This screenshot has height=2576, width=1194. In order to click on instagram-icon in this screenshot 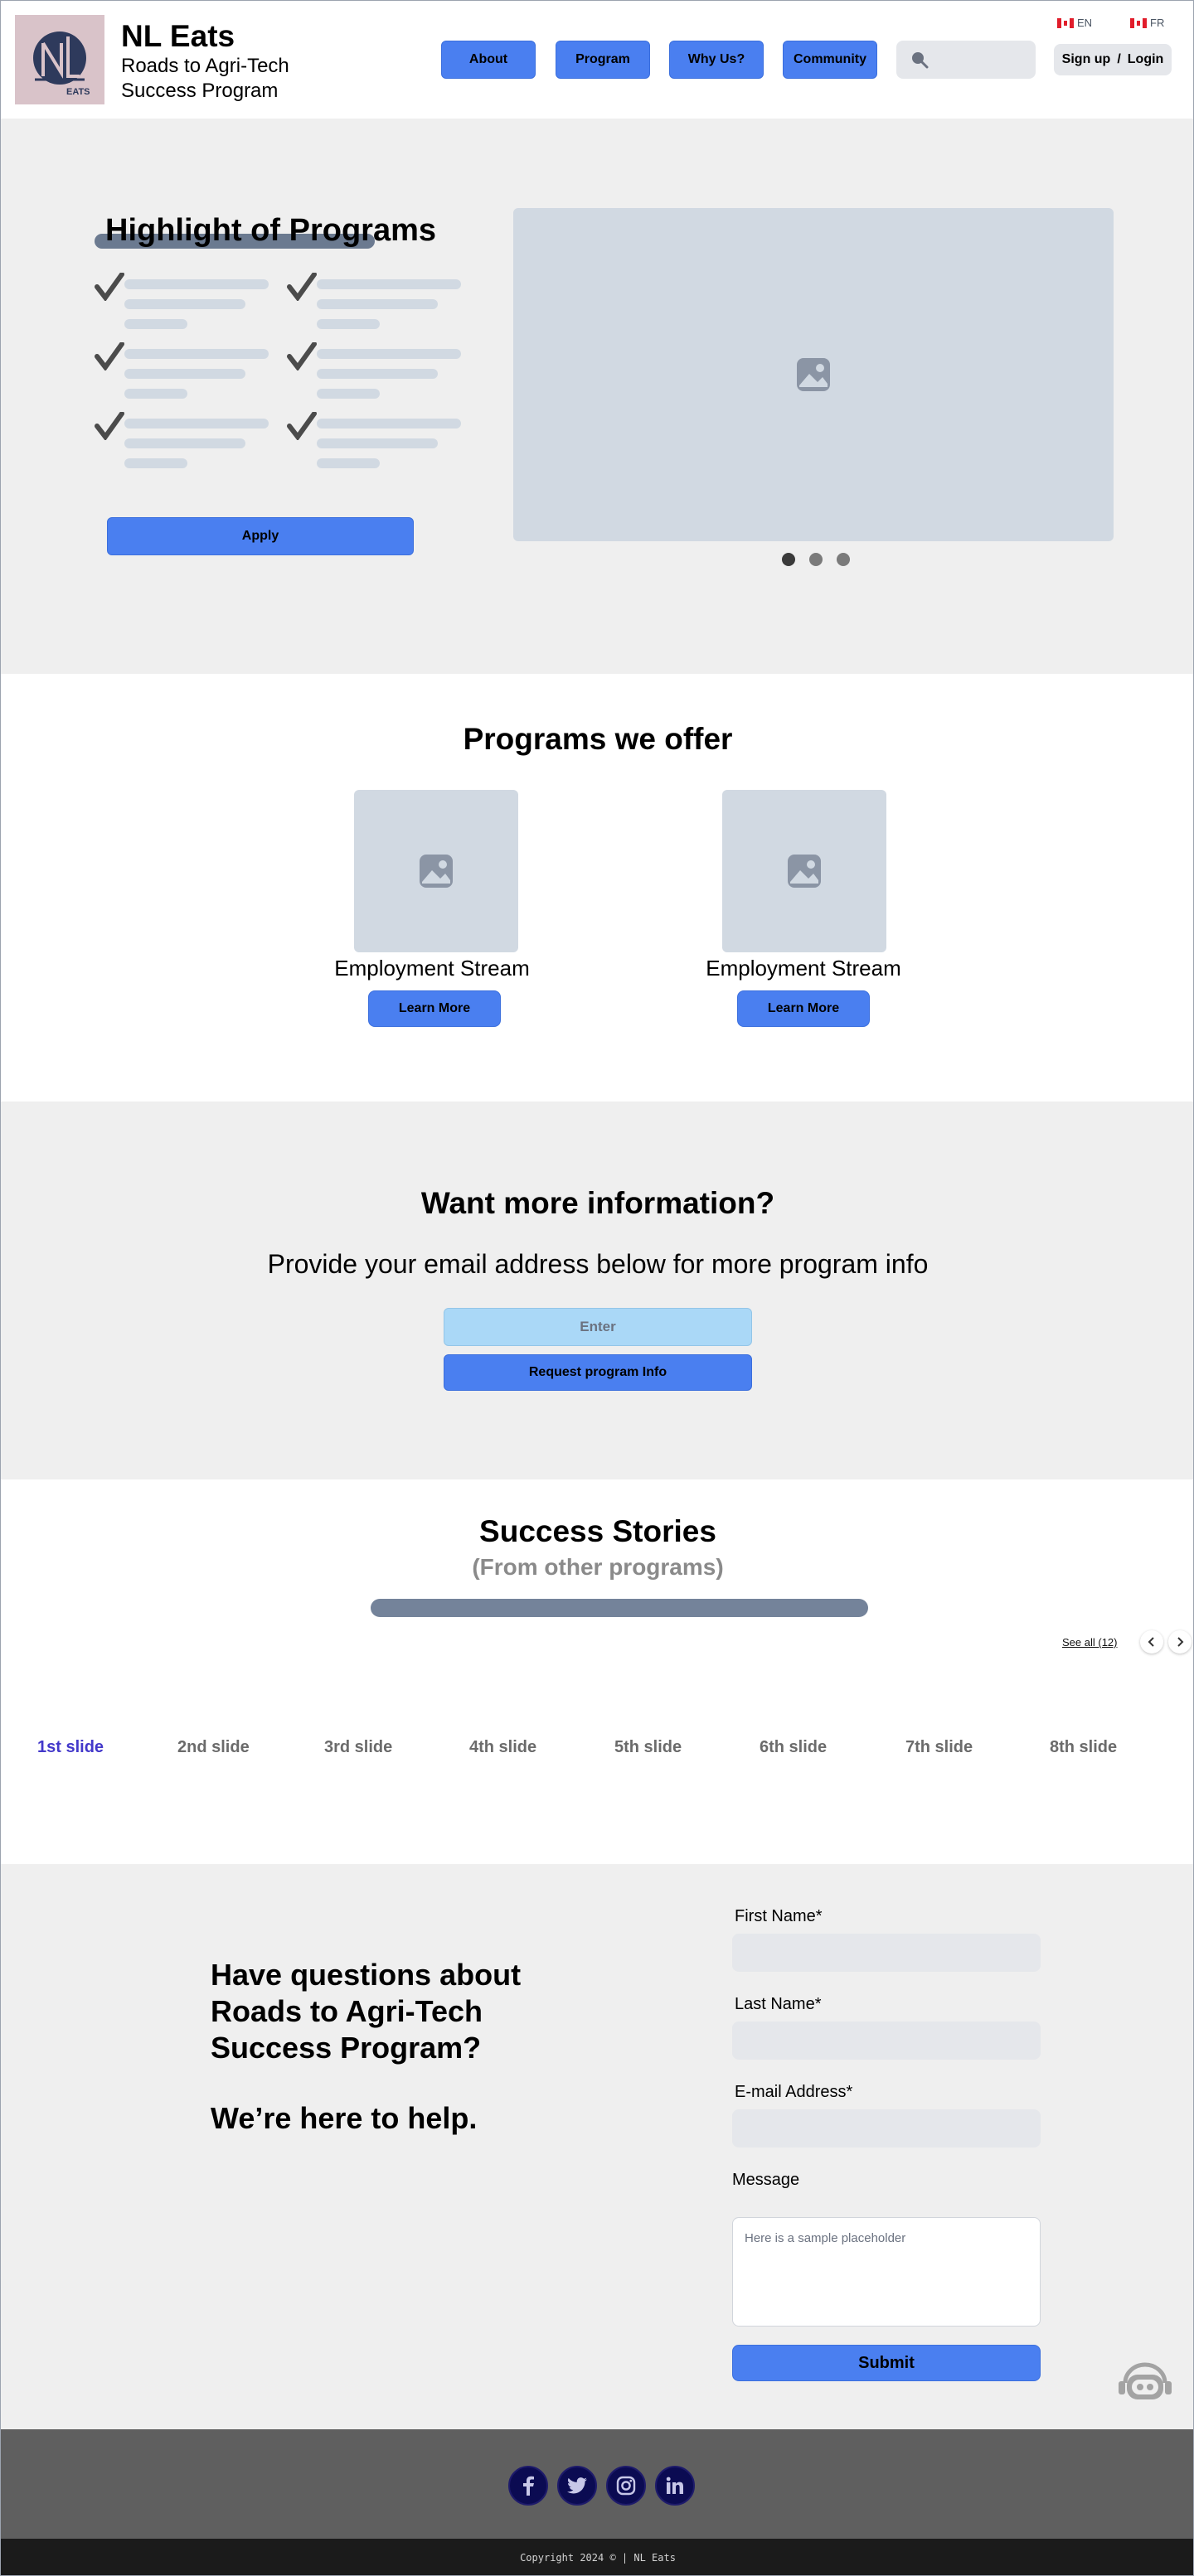, I will do `click(626, 2486)`.